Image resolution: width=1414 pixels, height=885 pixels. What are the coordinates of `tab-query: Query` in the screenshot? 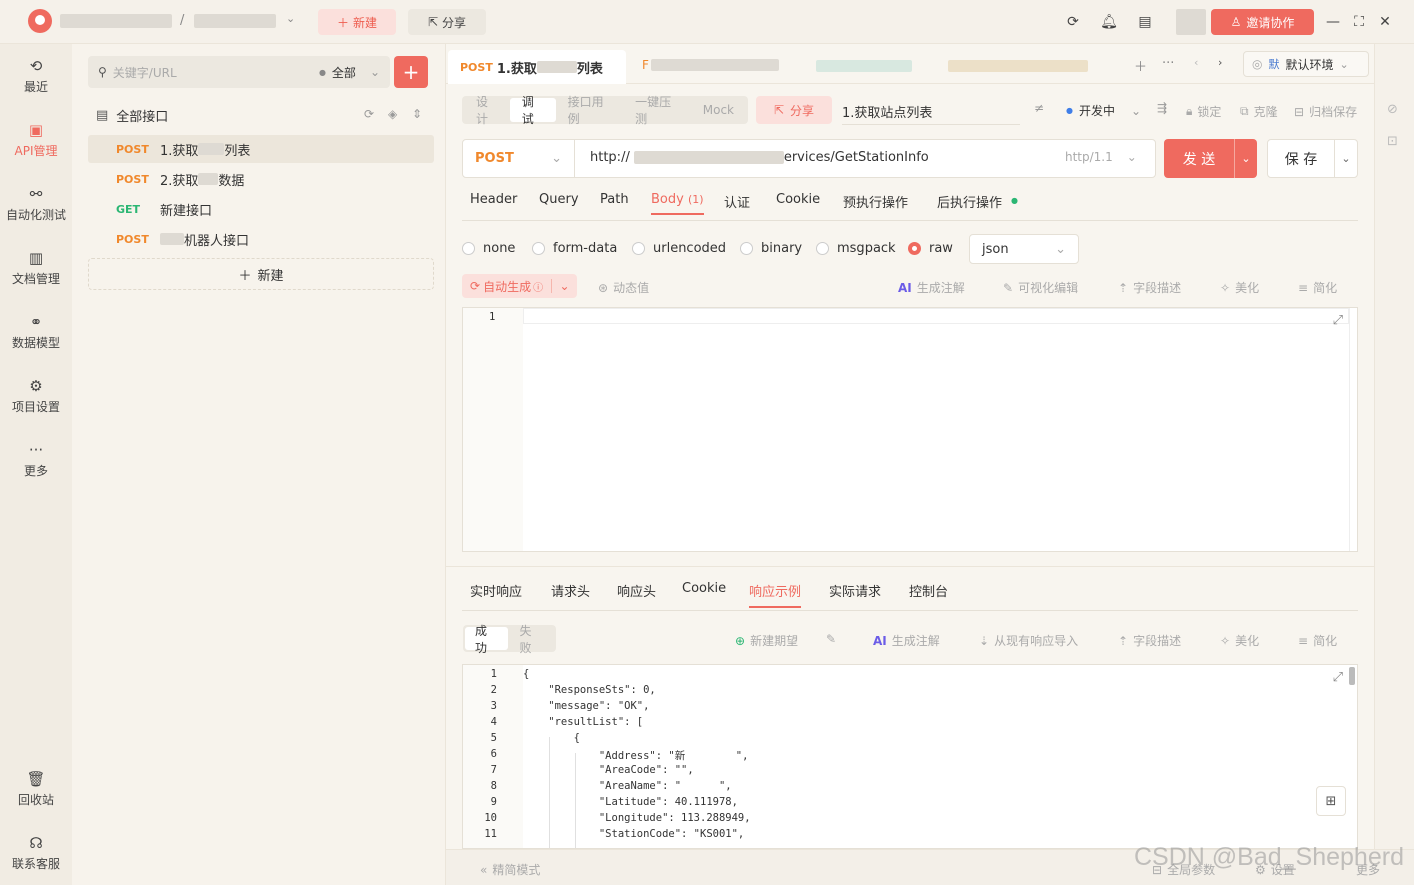 It's located at (559, 199).